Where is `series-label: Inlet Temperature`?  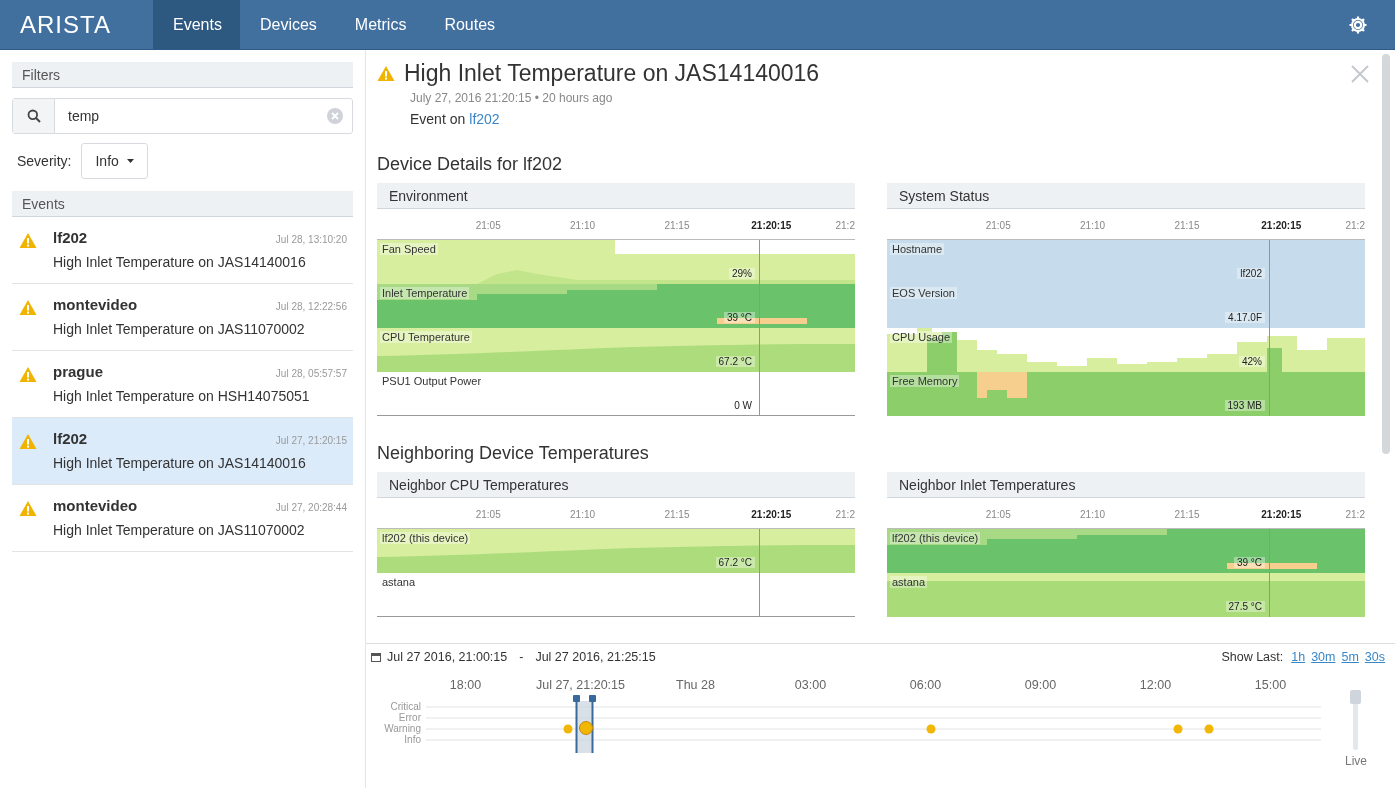
series-label: Inlet Temperature is located at coordinates (425, 293).